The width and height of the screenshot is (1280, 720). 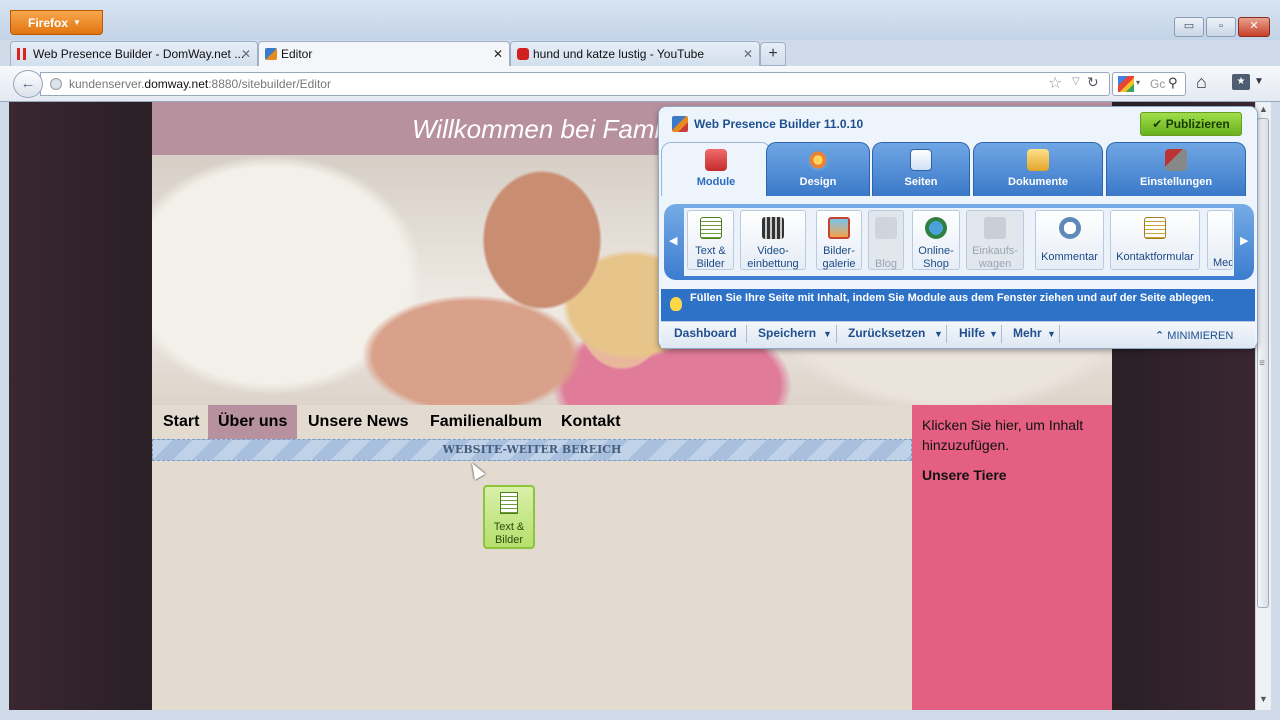 What do you see at coordinates (56, 84) in the screenshot?
I see `globe-icon` at bounding box center [56, 84].